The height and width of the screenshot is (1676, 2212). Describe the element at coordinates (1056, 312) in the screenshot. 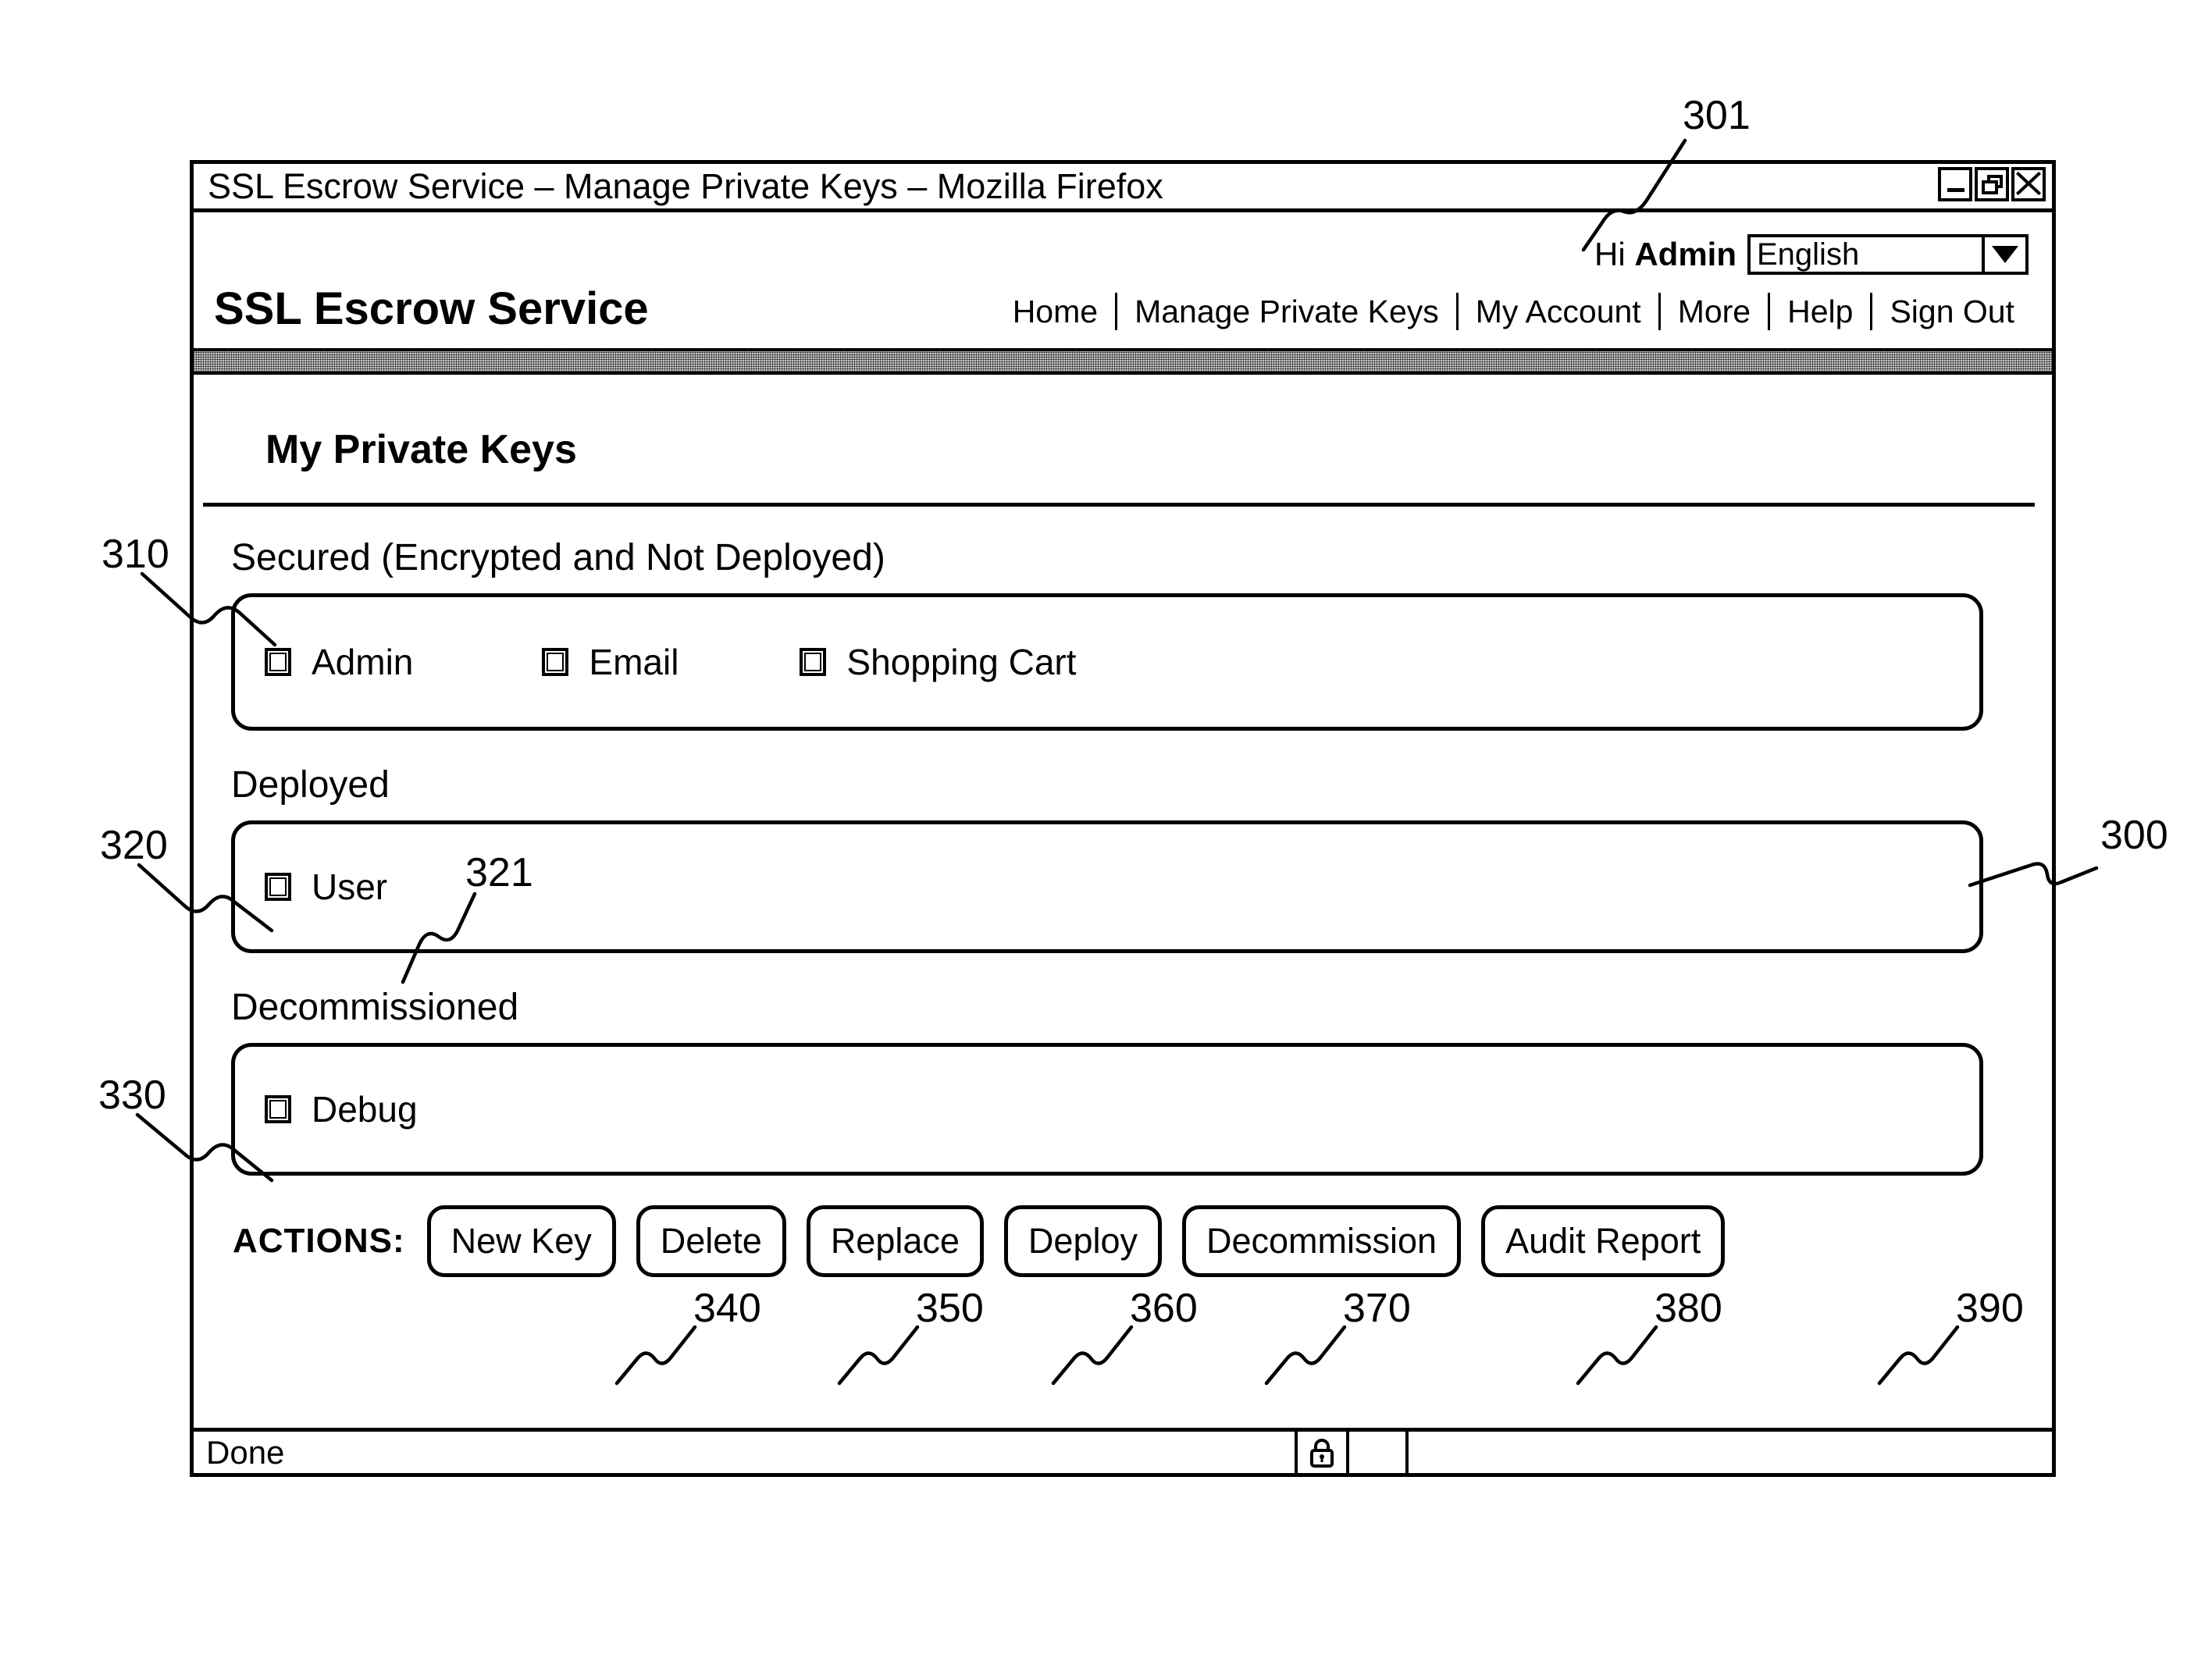

I see `nav-item-home: Home` at that location.